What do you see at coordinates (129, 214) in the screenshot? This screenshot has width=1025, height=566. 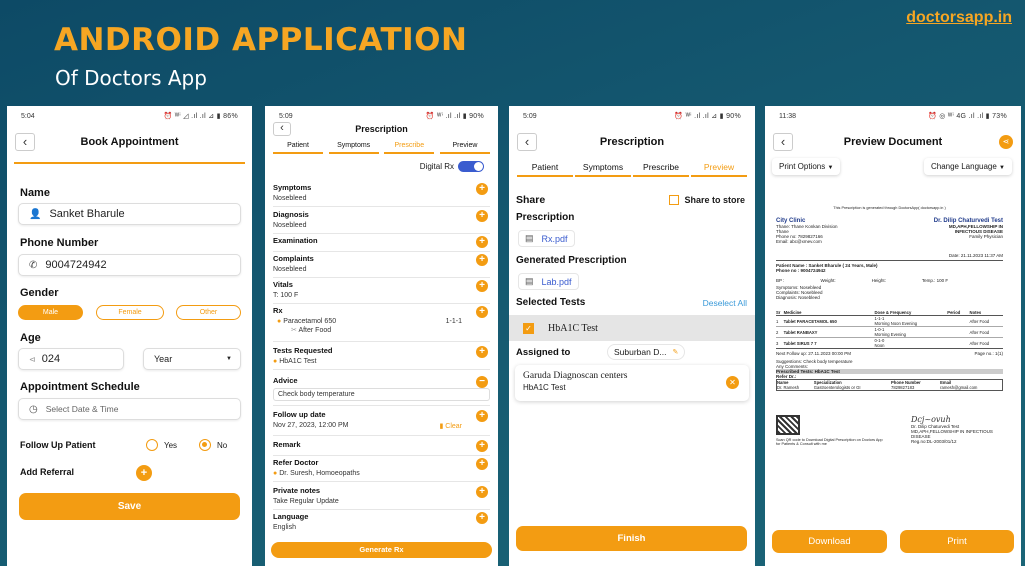 I see `name-field: 👤 Sanket Bharule` at bounding box center [129, 214].